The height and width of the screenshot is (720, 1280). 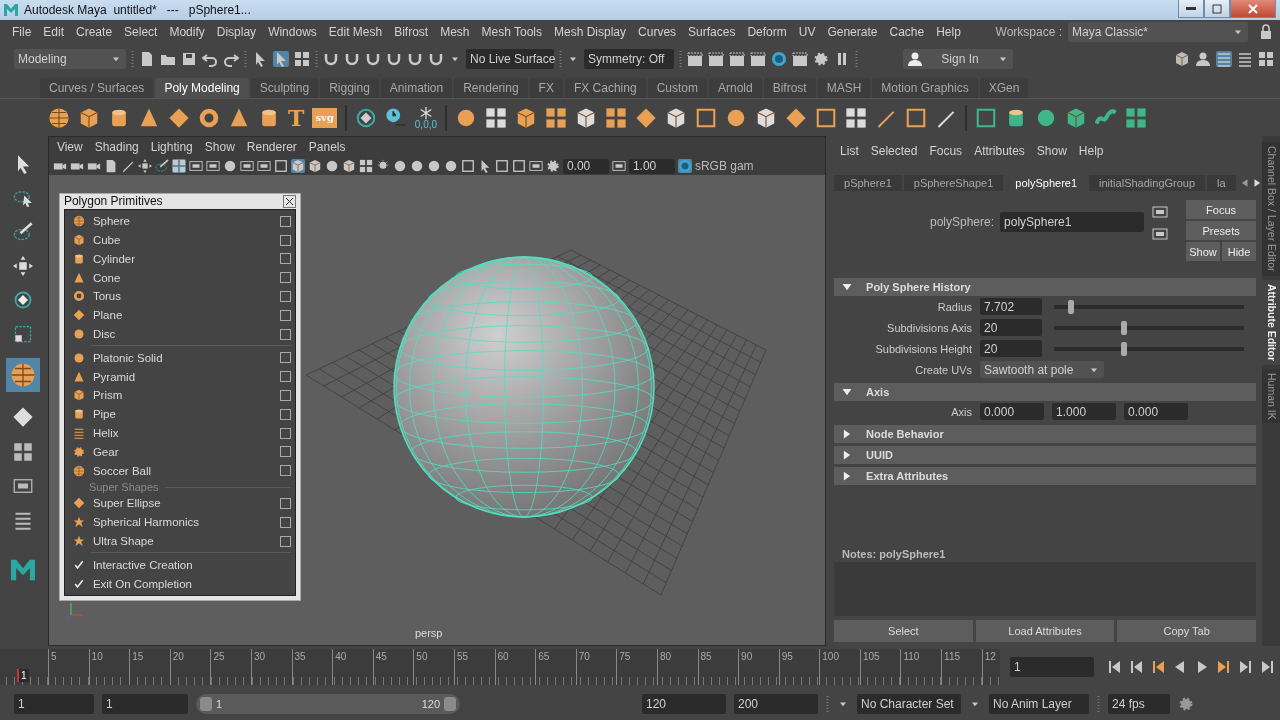 I want to click on cube-icon, so click(x=314, y=166).